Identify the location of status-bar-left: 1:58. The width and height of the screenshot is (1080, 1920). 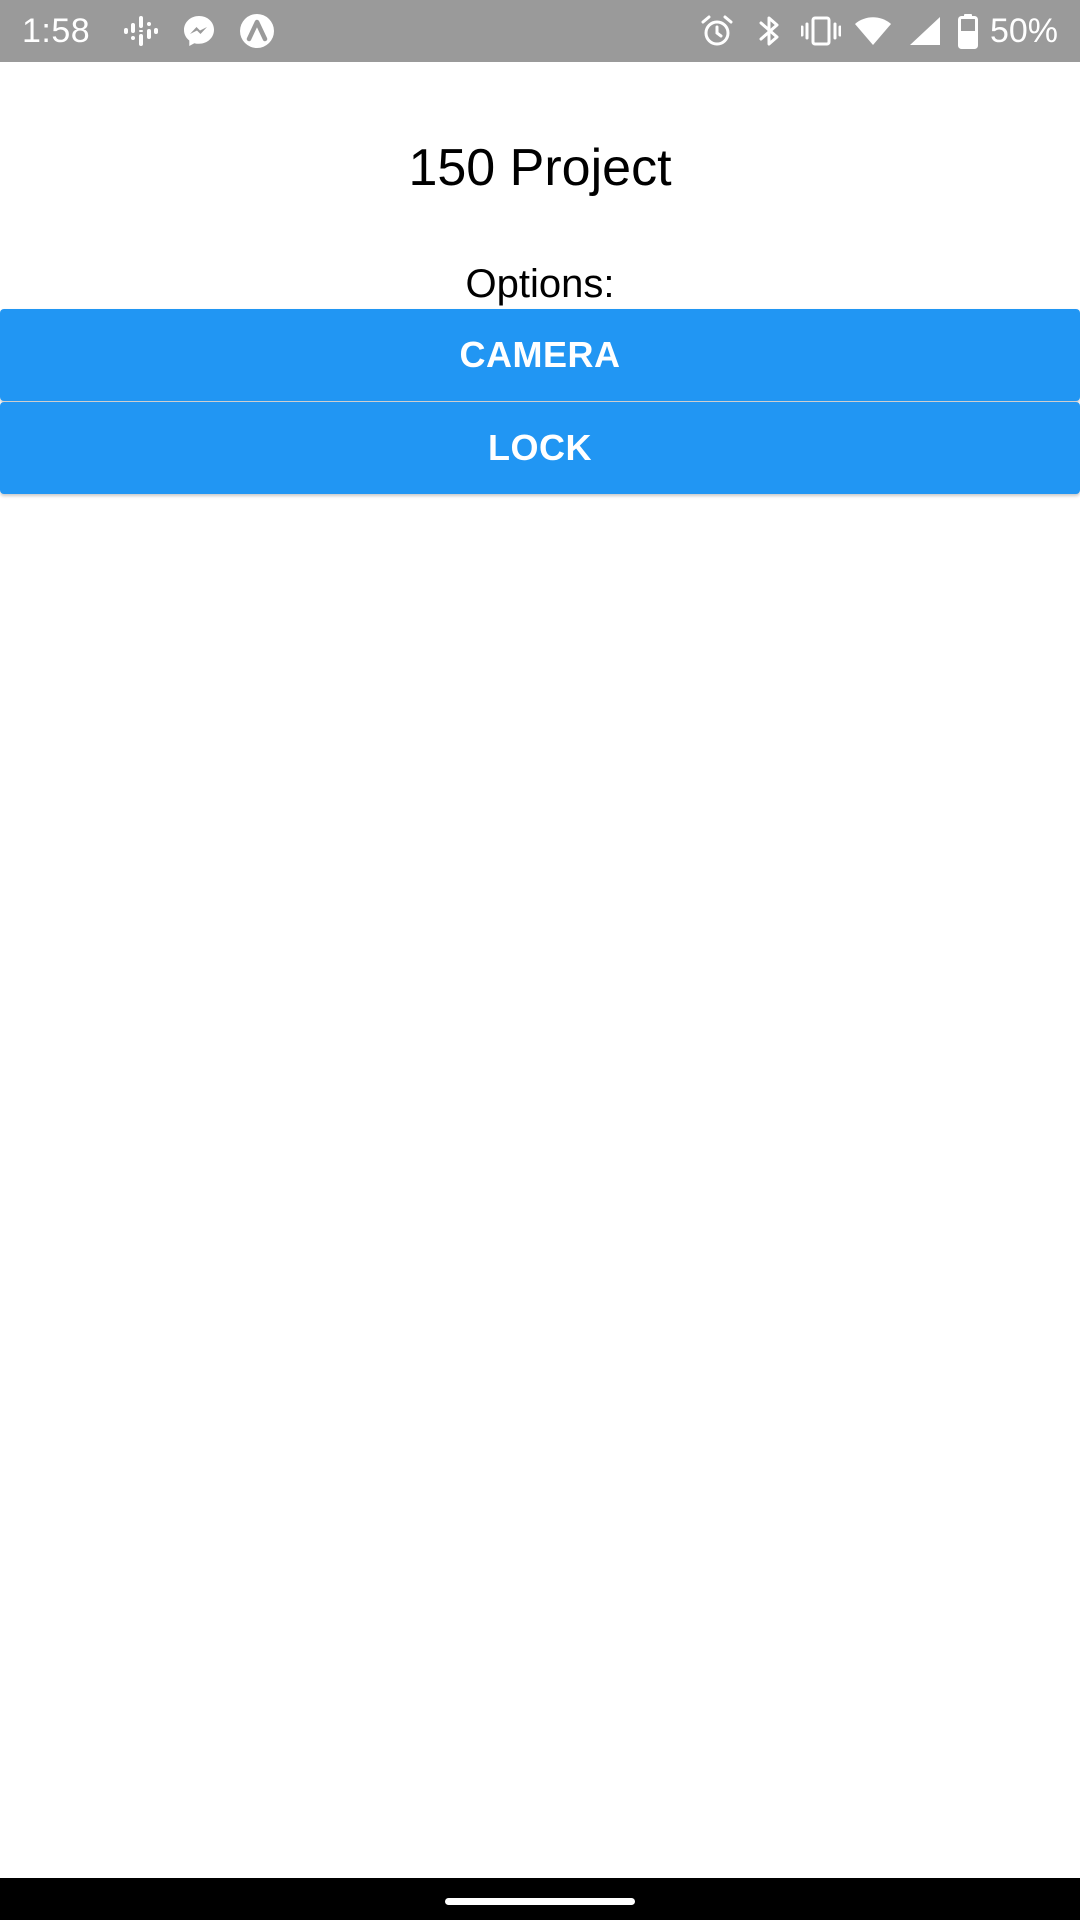
(158, 31).